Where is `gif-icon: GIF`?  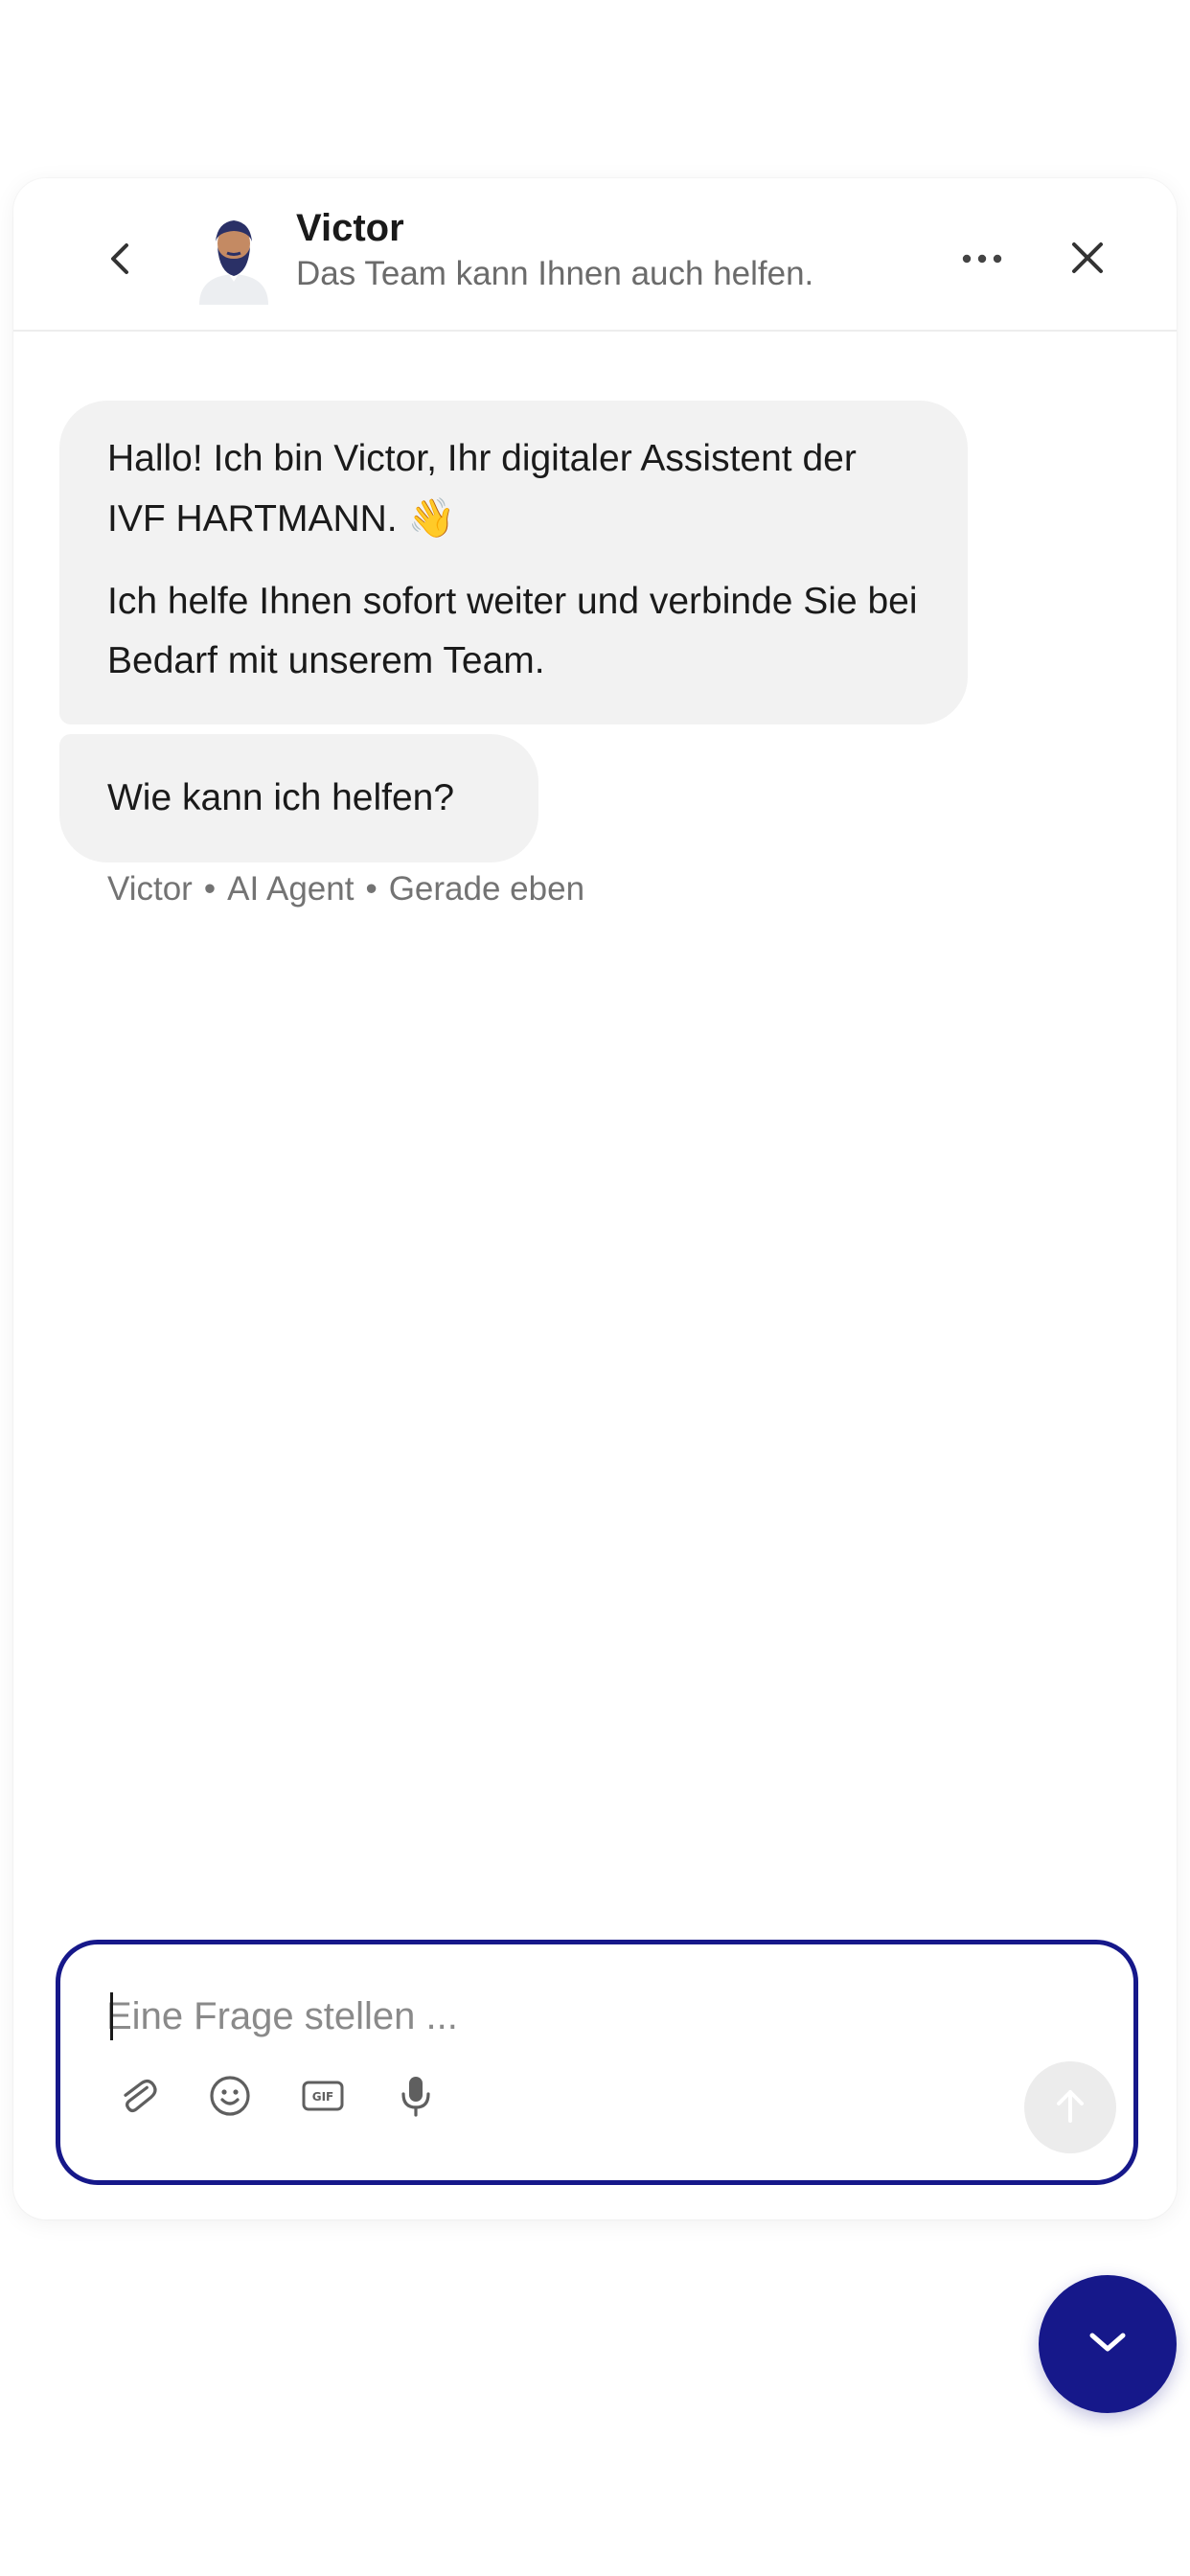 gif-icon: GIF is located at coordinates (323, 2098).